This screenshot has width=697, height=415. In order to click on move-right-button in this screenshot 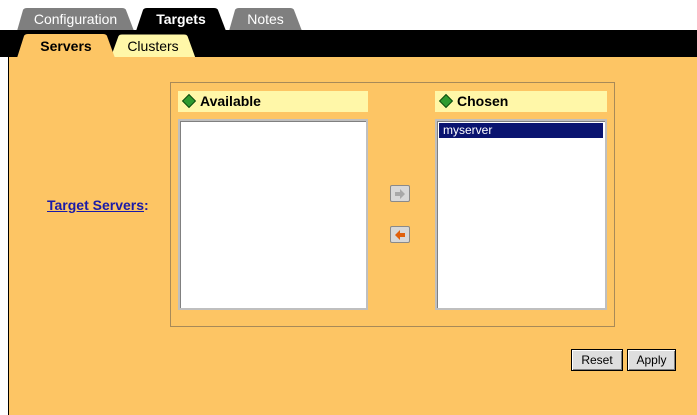, I will do `click(400, 193)`.